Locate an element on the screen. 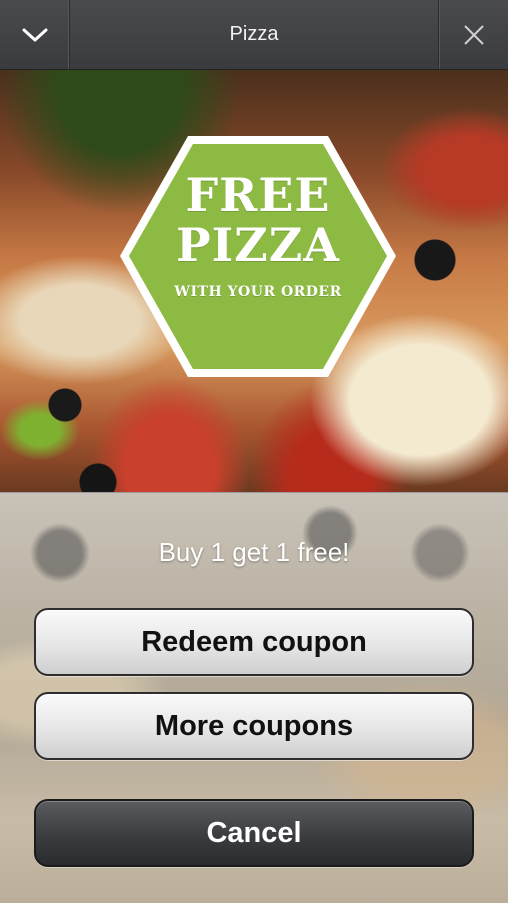 The width and height of the screenshot is (508, 903). badge-line-pizza: PIZZA is located at coordinates (258, 245).